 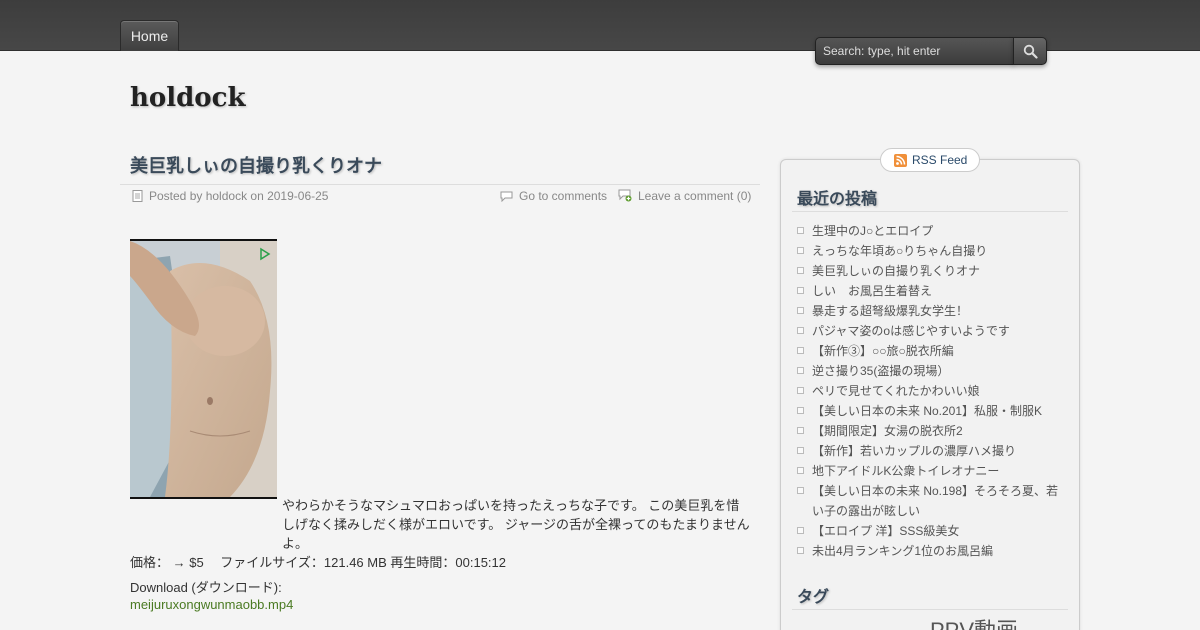 I want to click on recent-post-item: ペリで見せてくれたかわいい娘, so click(x=930, y=391).